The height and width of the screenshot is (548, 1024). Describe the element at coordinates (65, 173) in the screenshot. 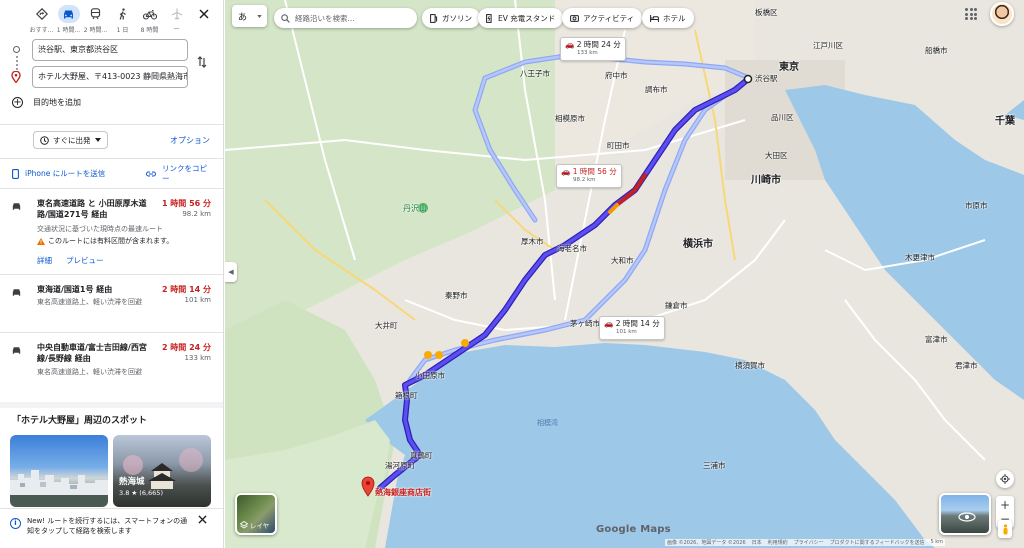

I see `send-to-iphone-label: iPhone にルートを送信` at that location.